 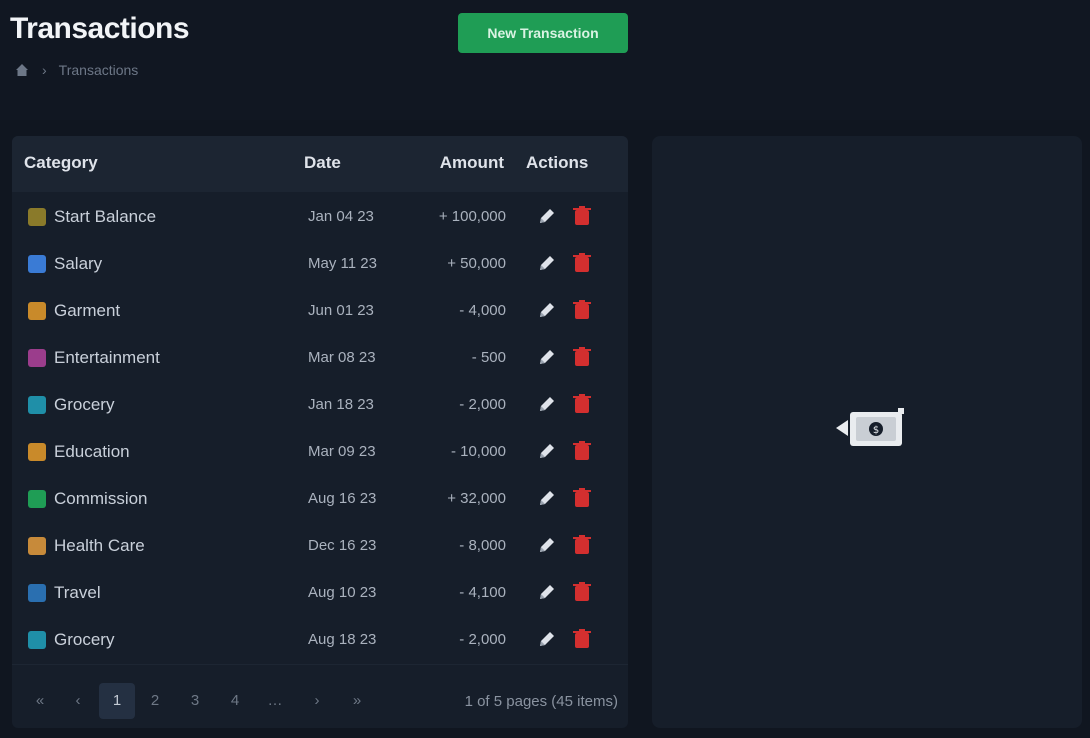 I want to click on table-row: Garment Jun 01 23 - 4,000, so click(x=320, y=310).